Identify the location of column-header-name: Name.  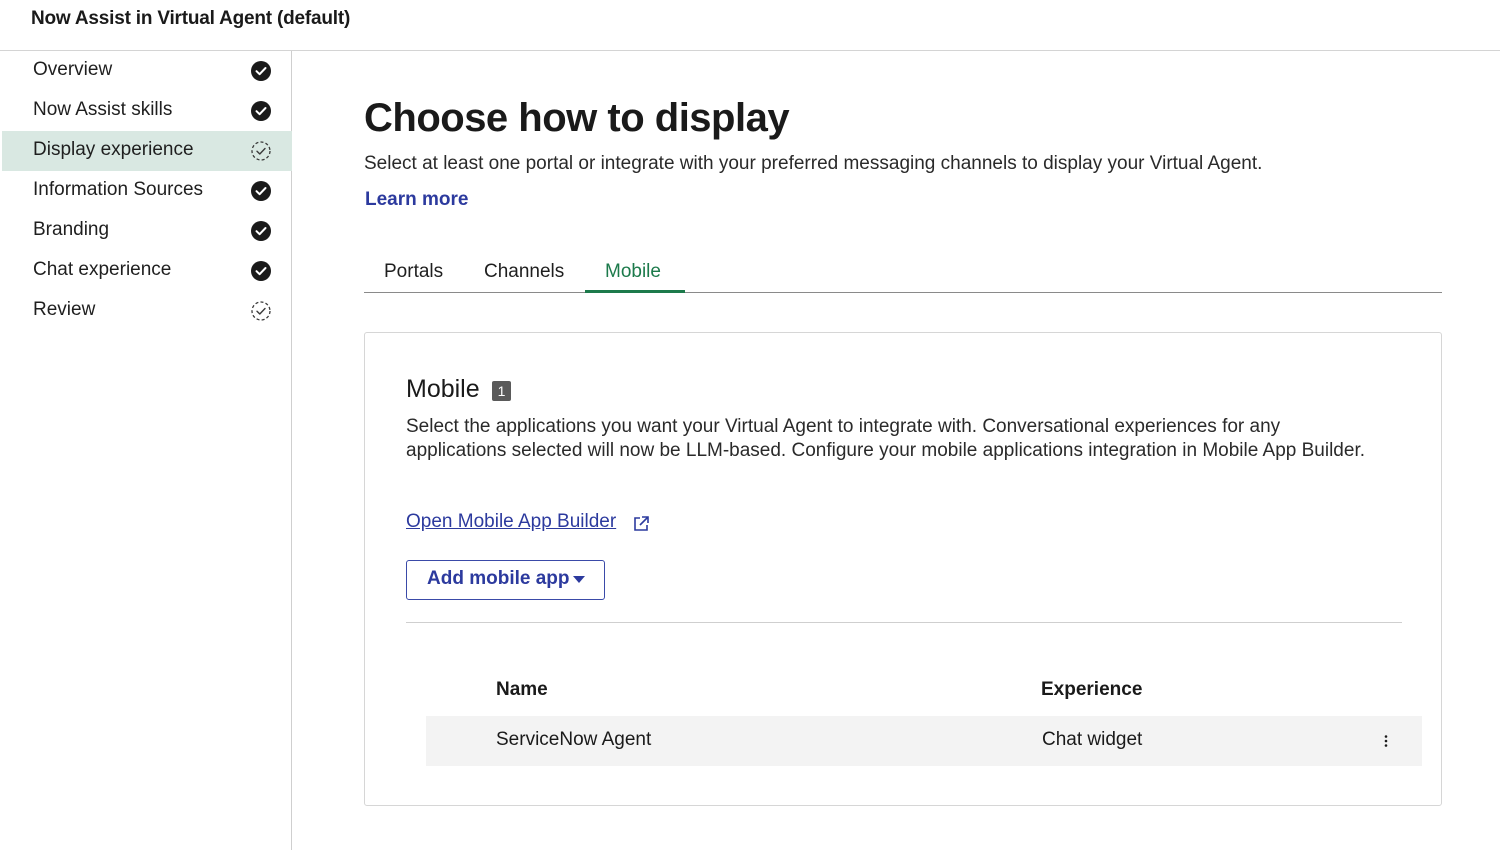
(522, 690).